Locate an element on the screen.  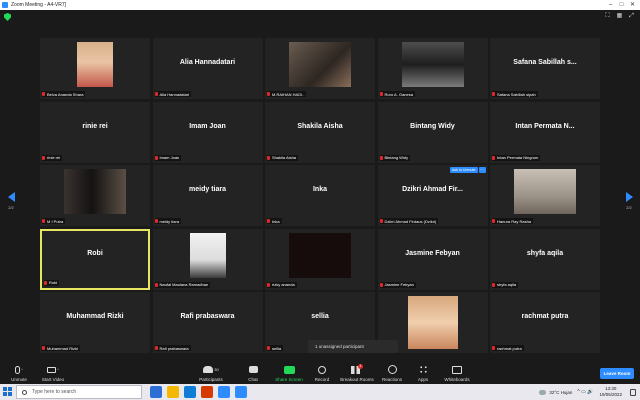
share-screen-label: Share Screen is located at coordinates (289, 379).